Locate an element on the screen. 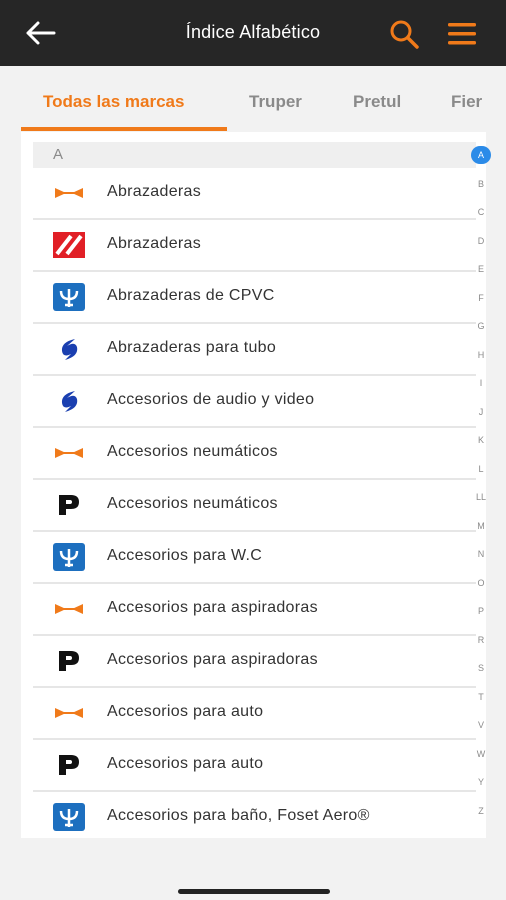  alphabet-letter-l: L is located at coordinates (481, 469).